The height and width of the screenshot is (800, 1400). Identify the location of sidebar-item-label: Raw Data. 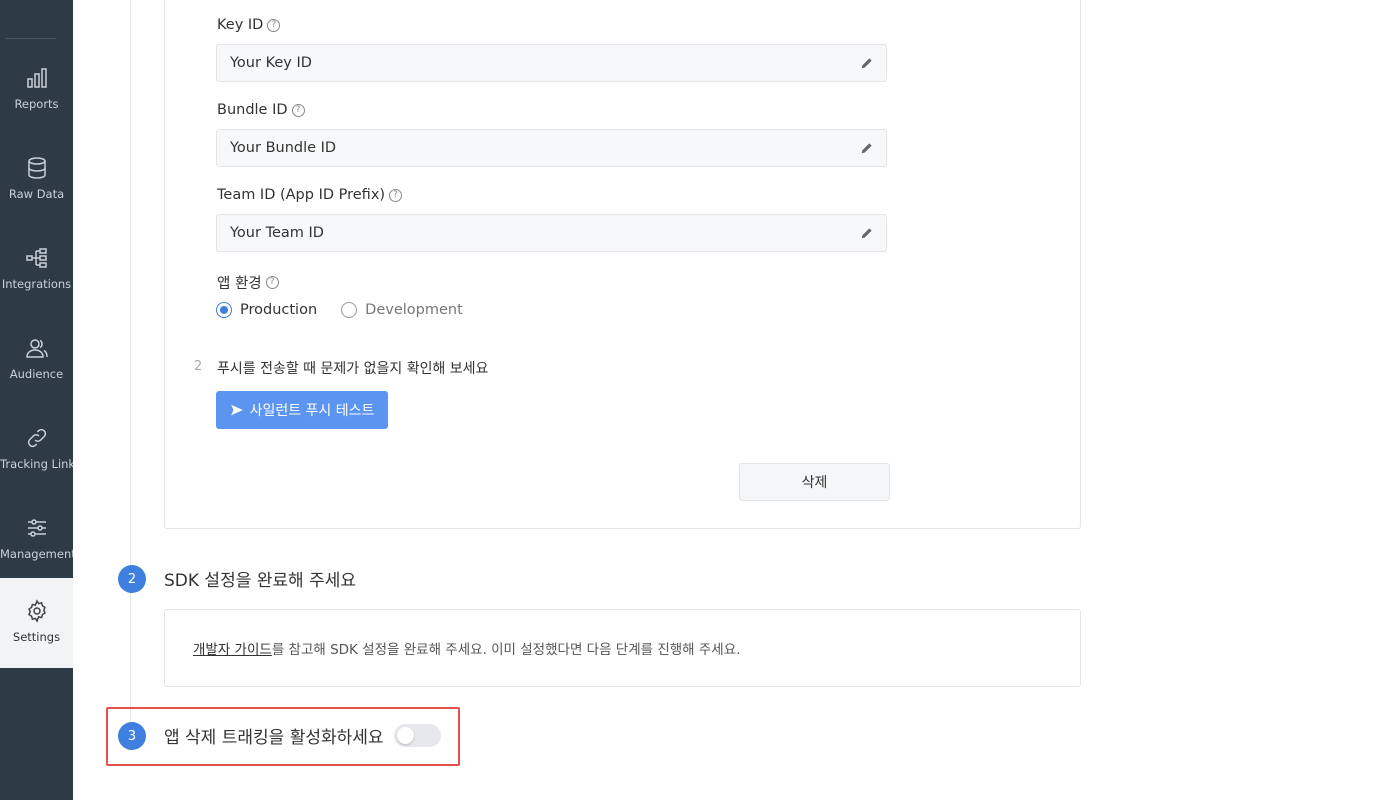
(36, 194).